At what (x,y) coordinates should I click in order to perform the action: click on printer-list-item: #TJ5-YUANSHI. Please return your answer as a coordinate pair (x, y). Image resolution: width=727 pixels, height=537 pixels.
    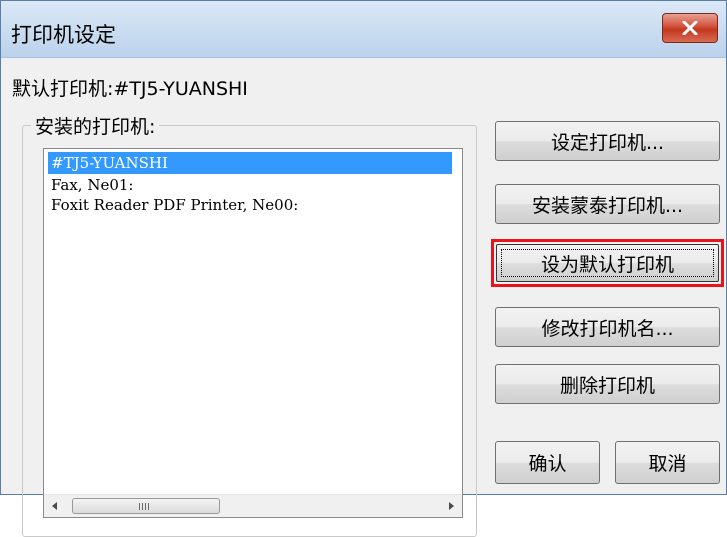
    Looking at the image, I should click on (250, 163).